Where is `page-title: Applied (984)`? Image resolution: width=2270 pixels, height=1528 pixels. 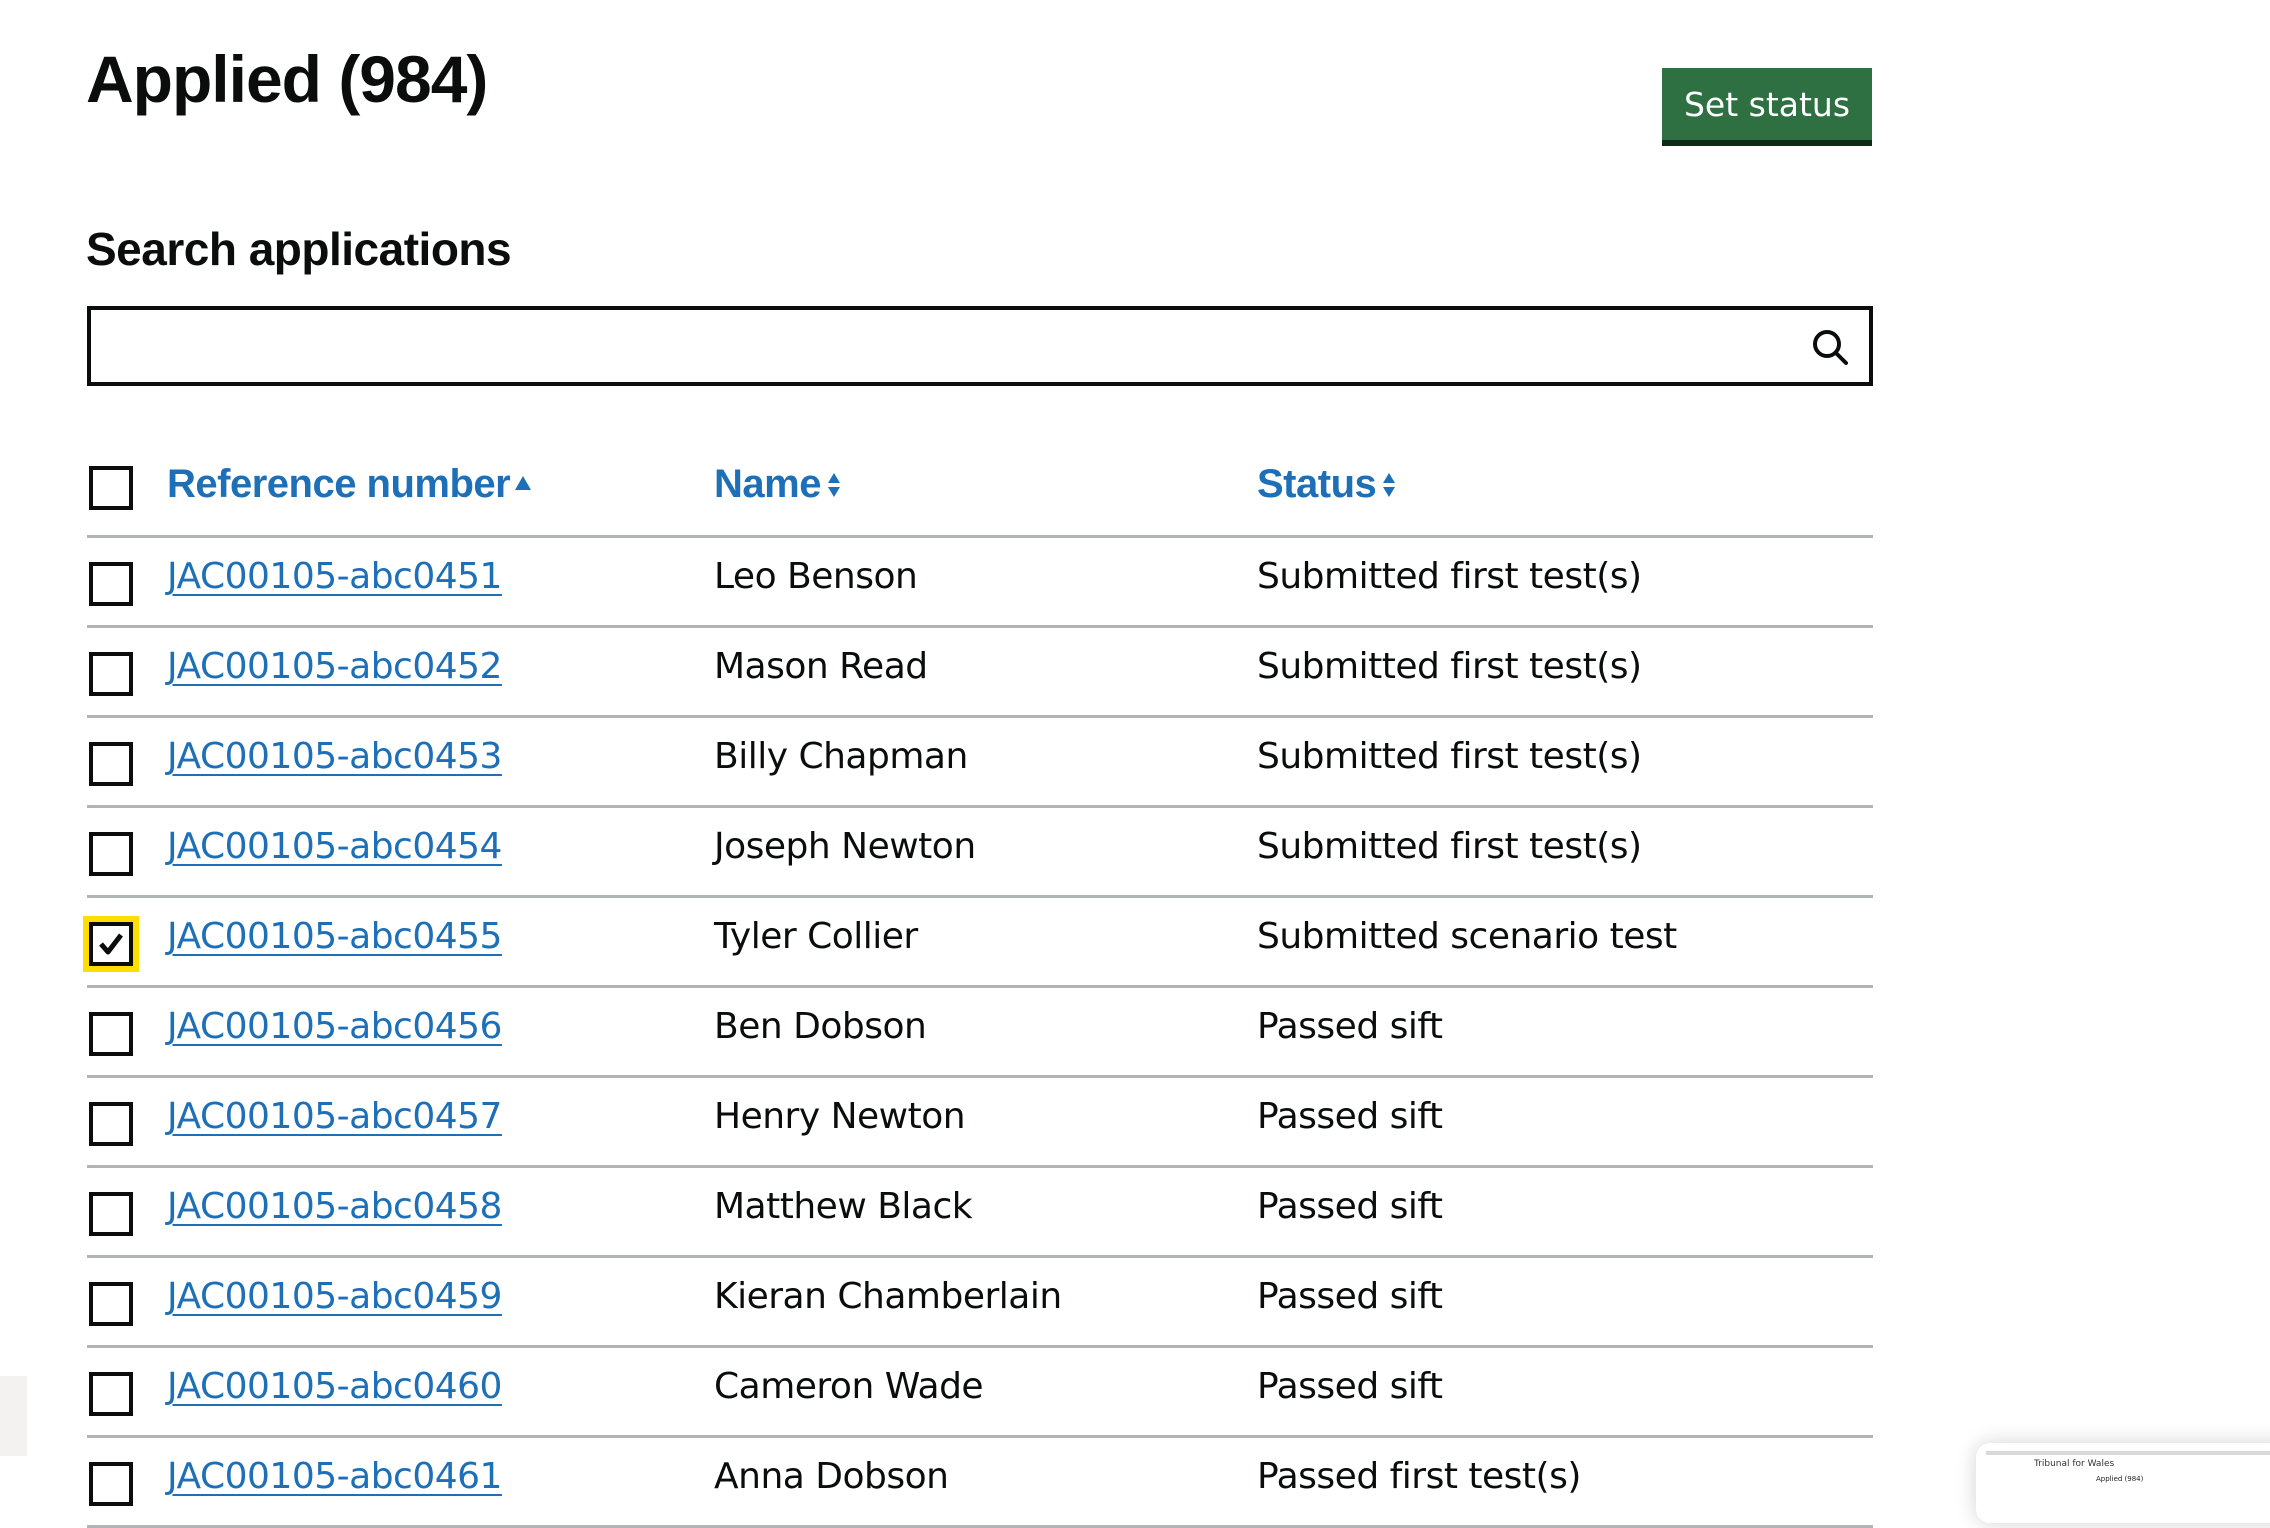
page-title: Applied (984) is located at coordinates (287, 79).